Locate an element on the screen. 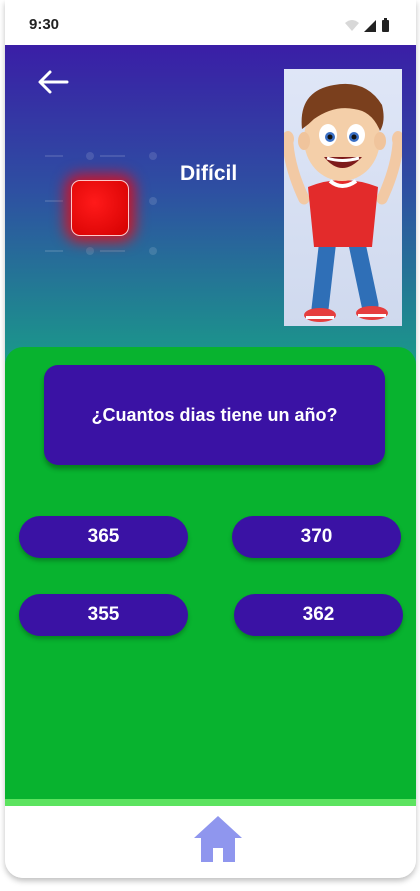 The height and width of the screenshot is (891, 420). question-card: ¿Cuantos dias tiene un año? is located at coordinates (214, 415).